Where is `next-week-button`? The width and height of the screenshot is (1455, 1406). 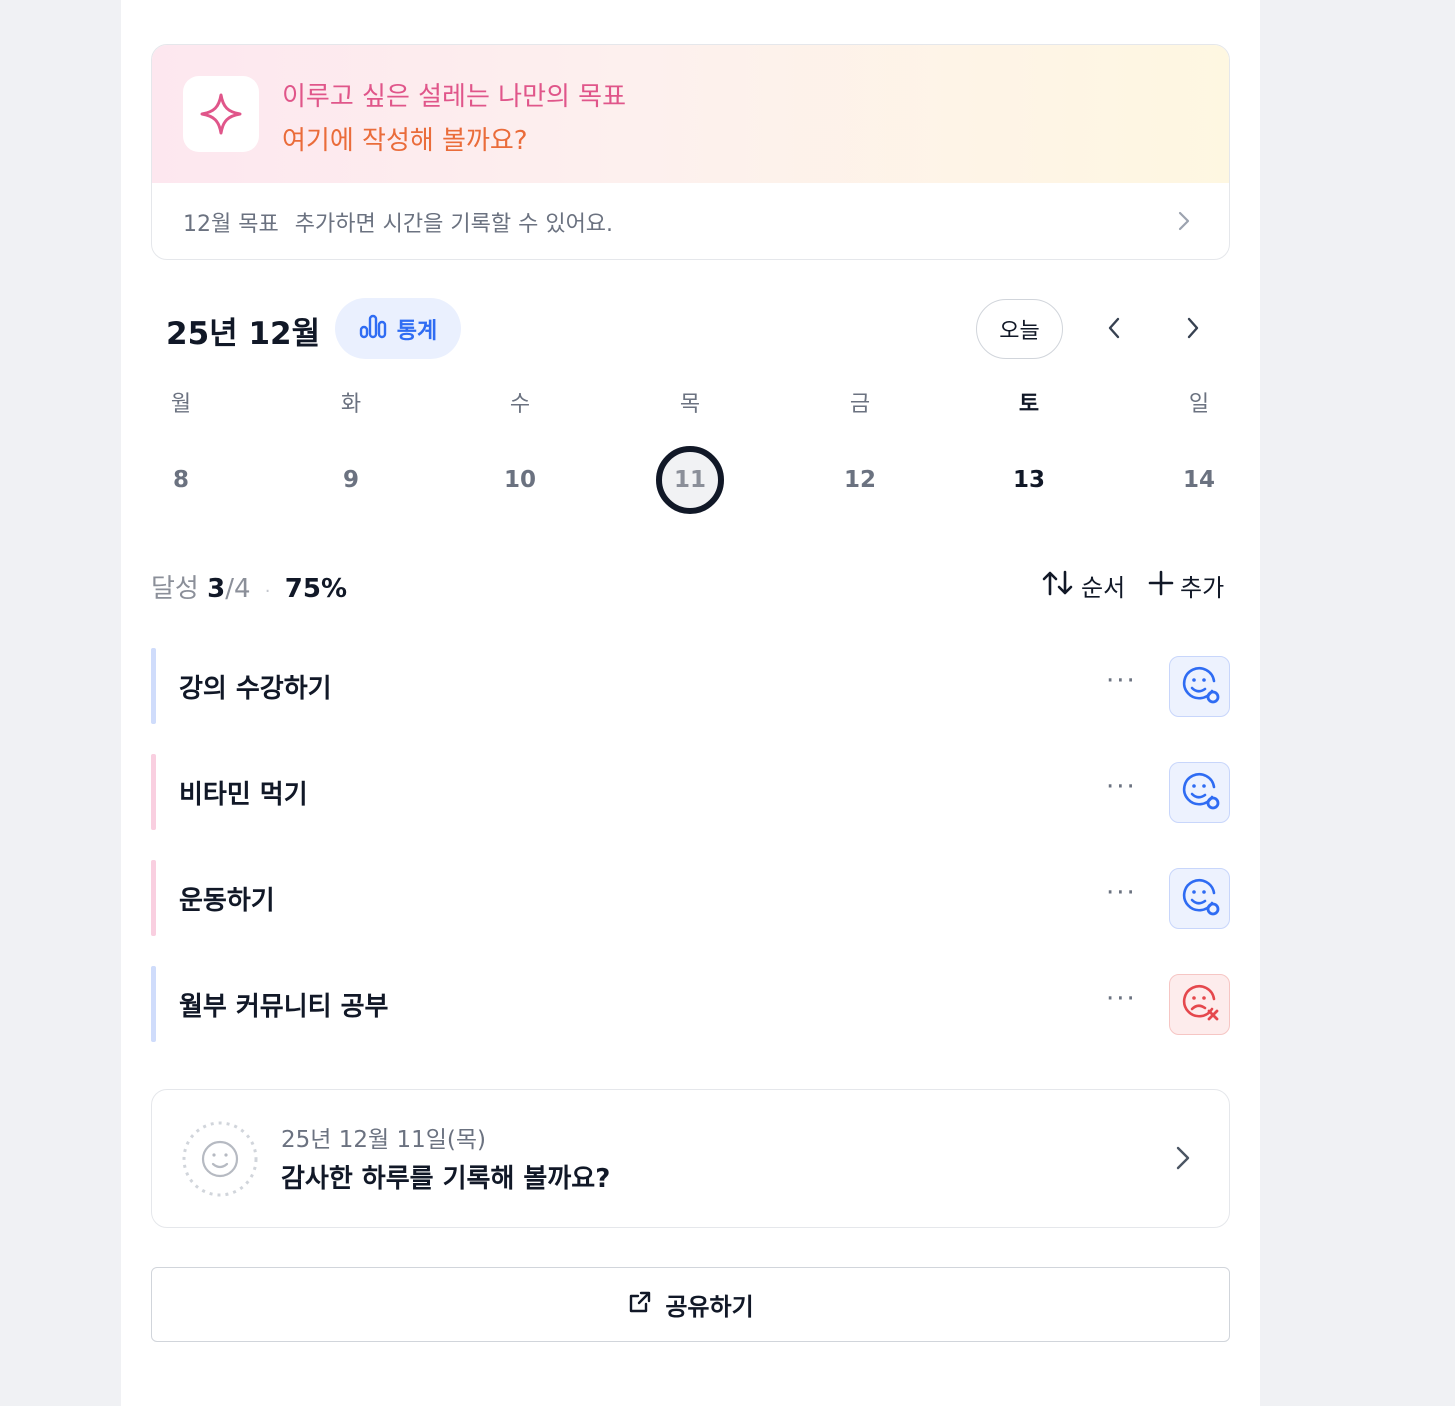 next-week-button is located at coordinates (1193, 330).